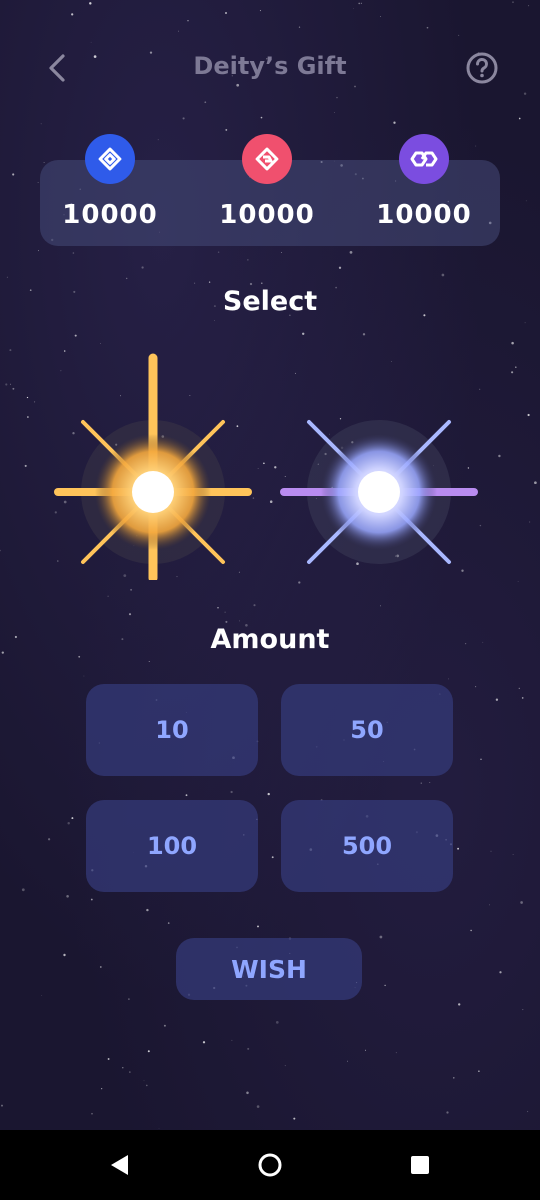  I want to click on help-button, so click(482, 68).